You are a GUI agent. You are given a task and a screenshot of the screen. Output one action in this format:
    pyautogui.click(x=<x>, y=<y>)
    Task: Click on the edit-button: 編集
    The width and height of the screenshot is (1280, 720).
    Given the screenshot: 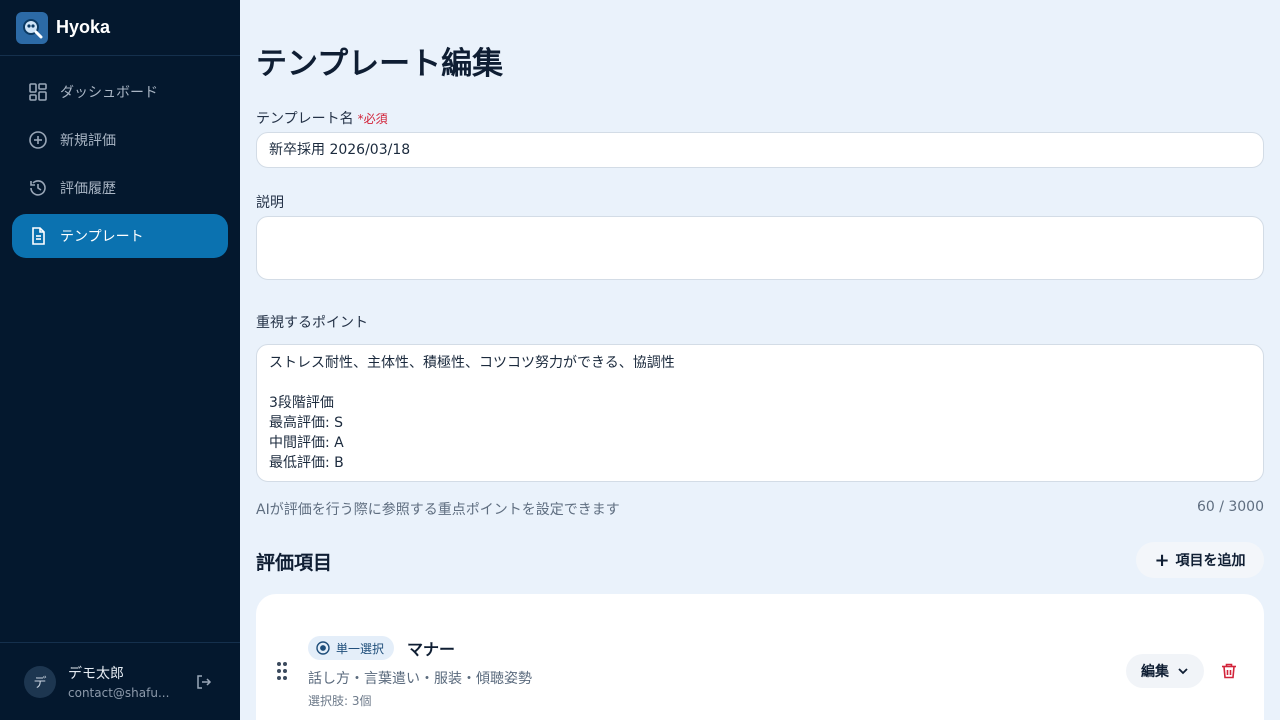 What is the action you would take?
    pyautogui.click(x=1165, y=671)
    